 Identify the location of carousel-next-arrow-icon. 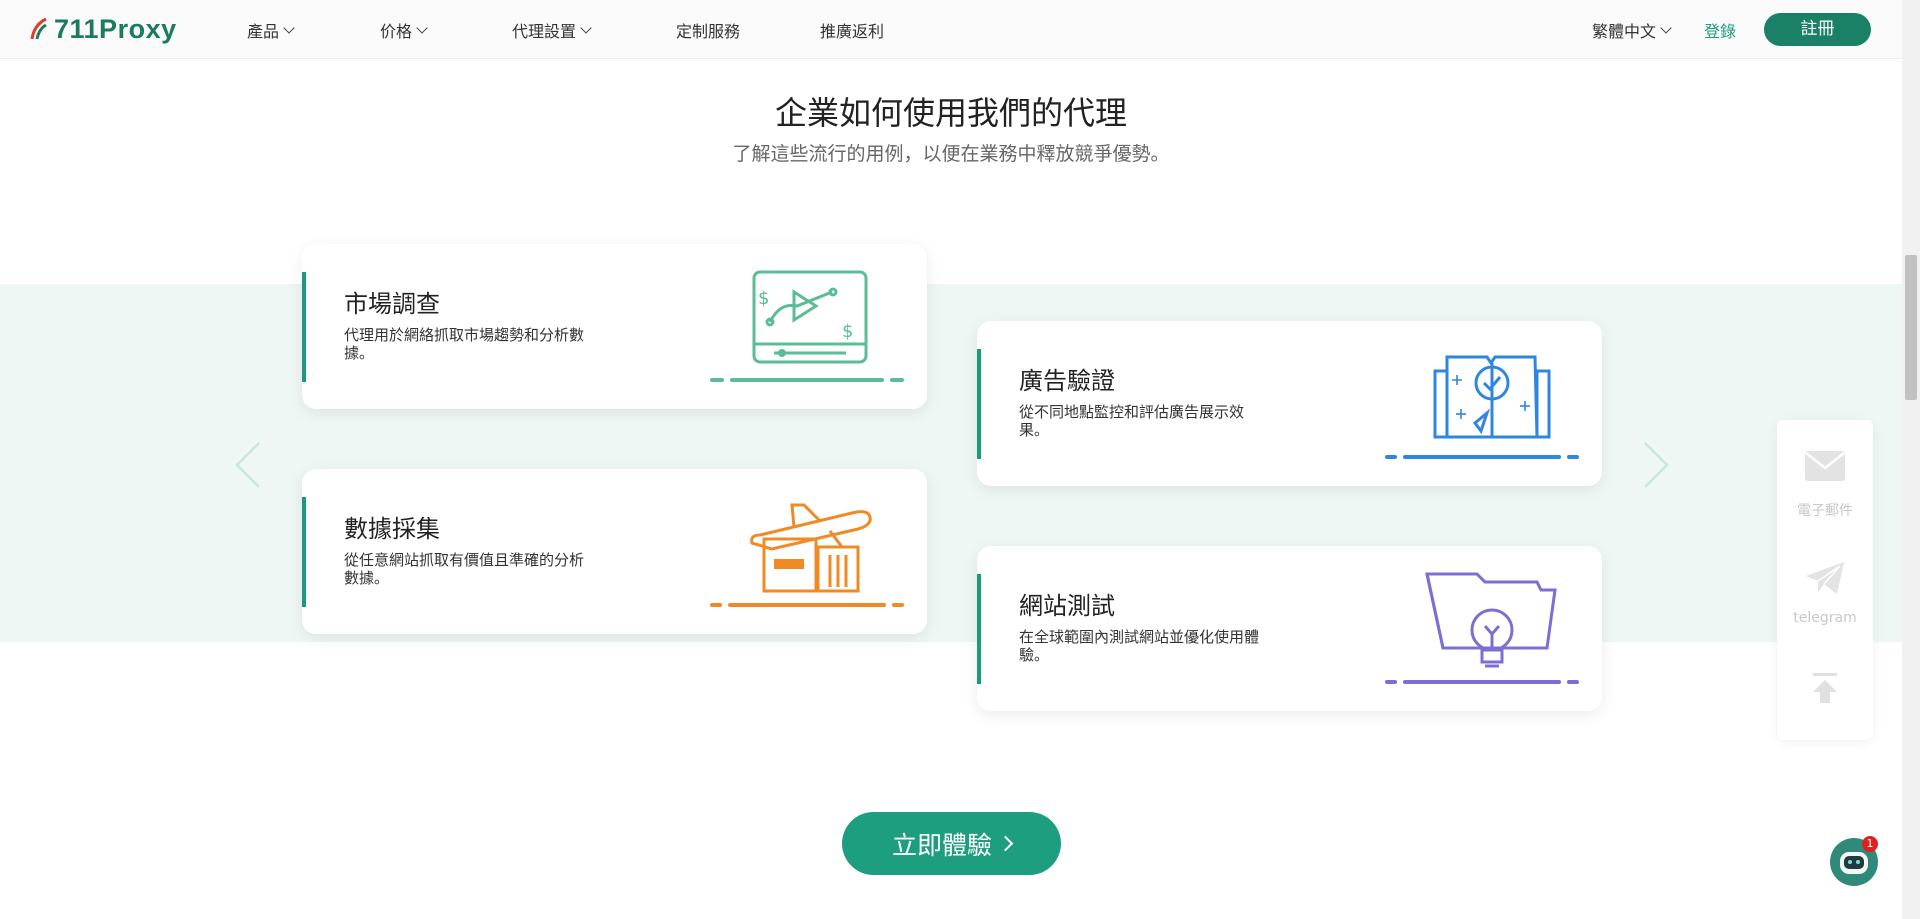
(1656, 465).